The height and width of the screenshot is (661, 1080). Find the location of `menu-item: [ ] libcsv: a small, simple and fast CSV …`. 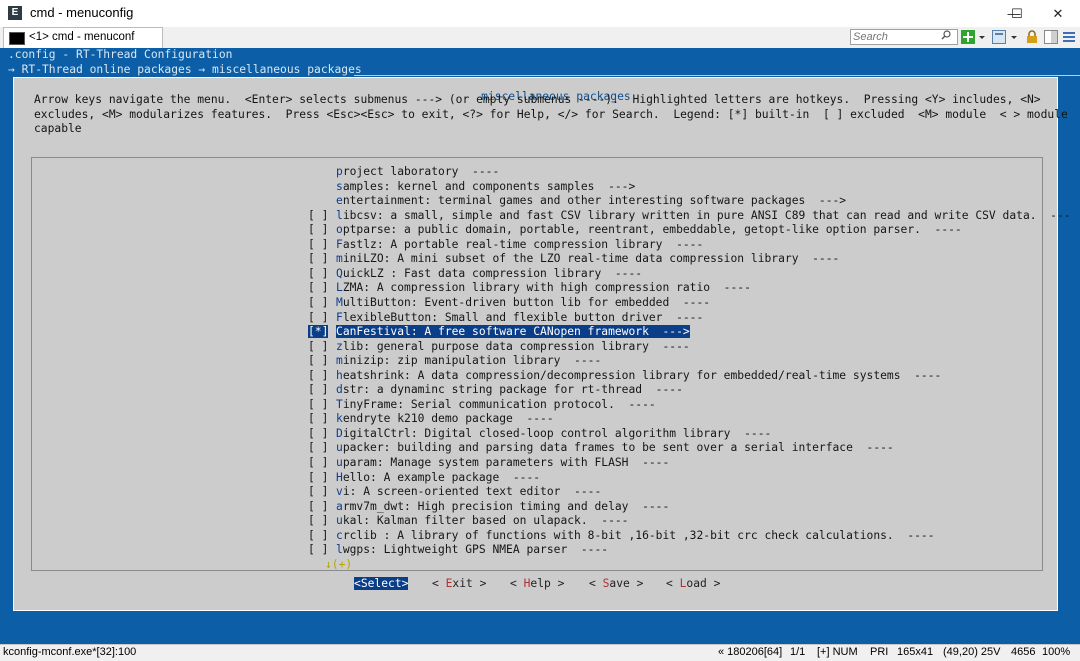

menu-item: [ ] libcsv: a small, simple and fast CSV … is located at coordinates (551, 216).